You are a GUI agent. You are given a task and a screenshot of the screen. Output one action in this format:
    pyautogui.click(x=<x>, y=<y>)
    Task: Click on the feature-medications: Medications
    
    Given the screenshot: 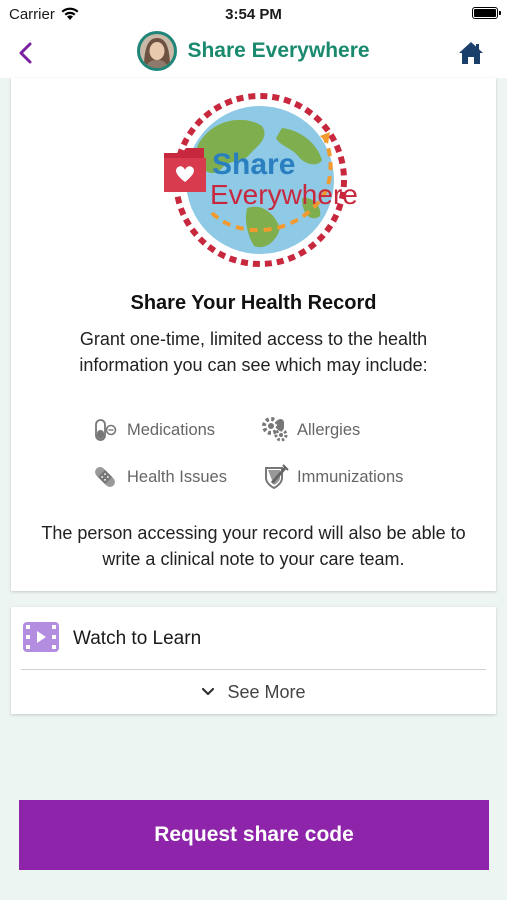 What is the action you would take?
    pyautogui.click(x=153, y=430)
    